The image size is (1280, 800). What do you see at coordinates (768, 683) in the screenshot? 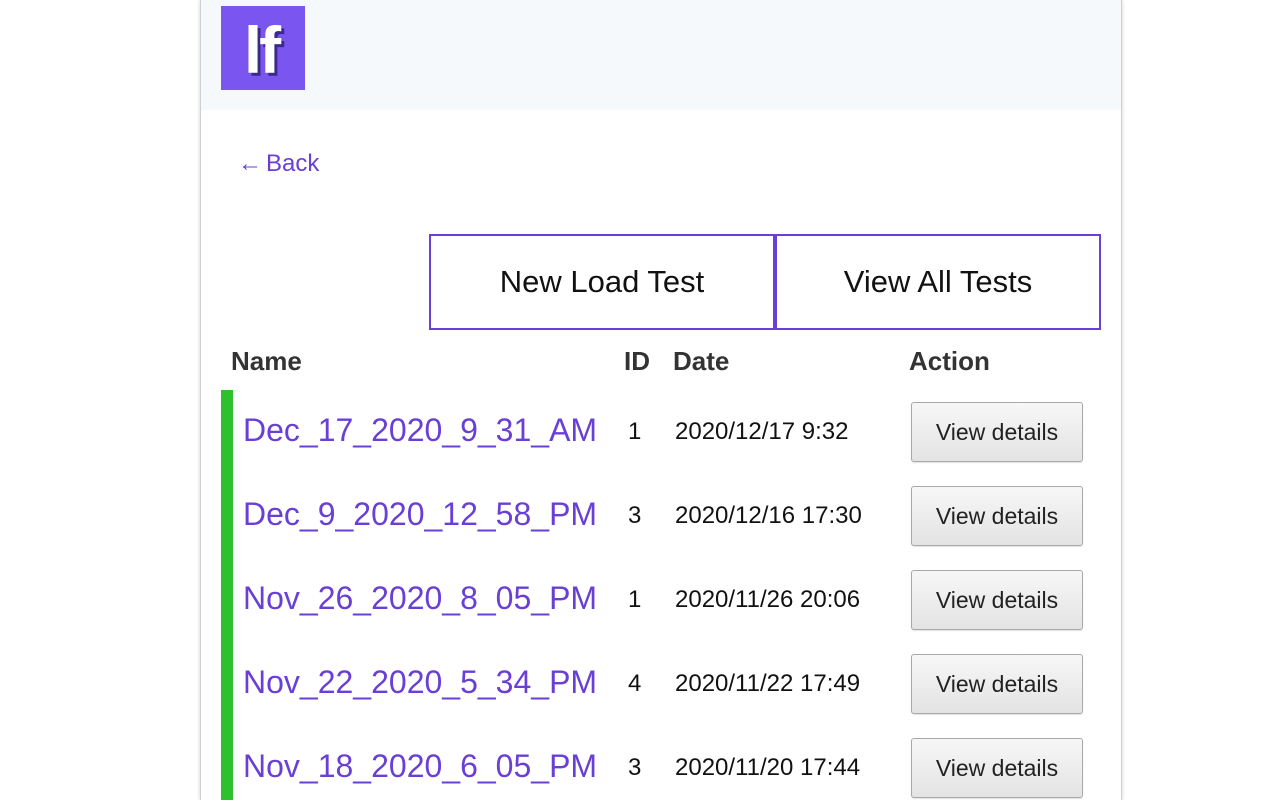
I see `test-date: 2020/11/22 17:49` at bounding box center [768, 683].